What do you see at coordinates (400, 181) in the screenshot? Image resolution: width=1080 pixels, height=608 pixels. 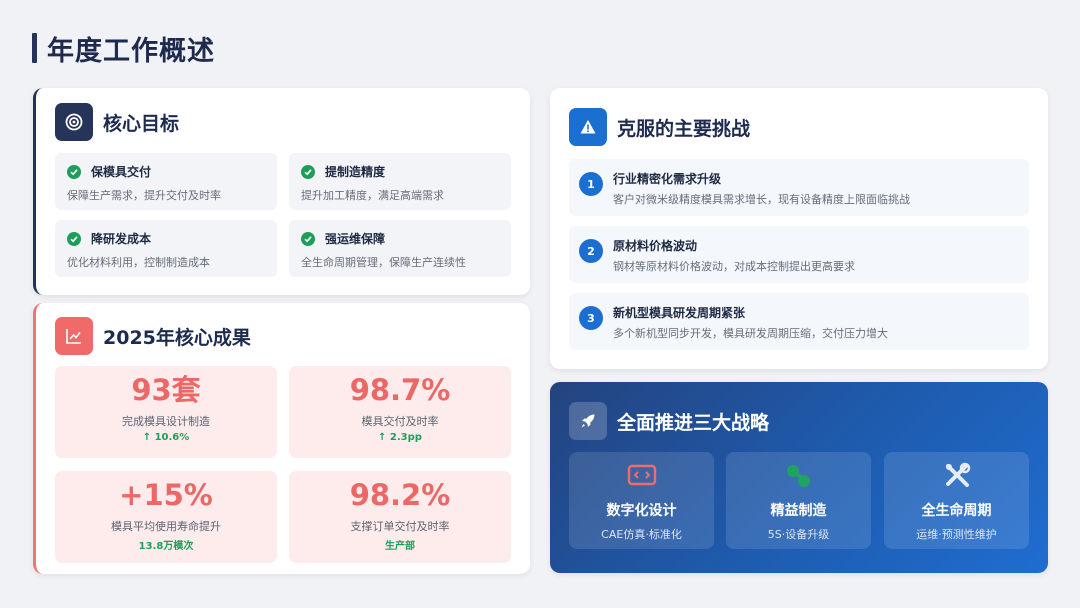 I see `goal-item: 提制造精度 提升加工精度，满足高端需求` at bounding box center [400, 181].